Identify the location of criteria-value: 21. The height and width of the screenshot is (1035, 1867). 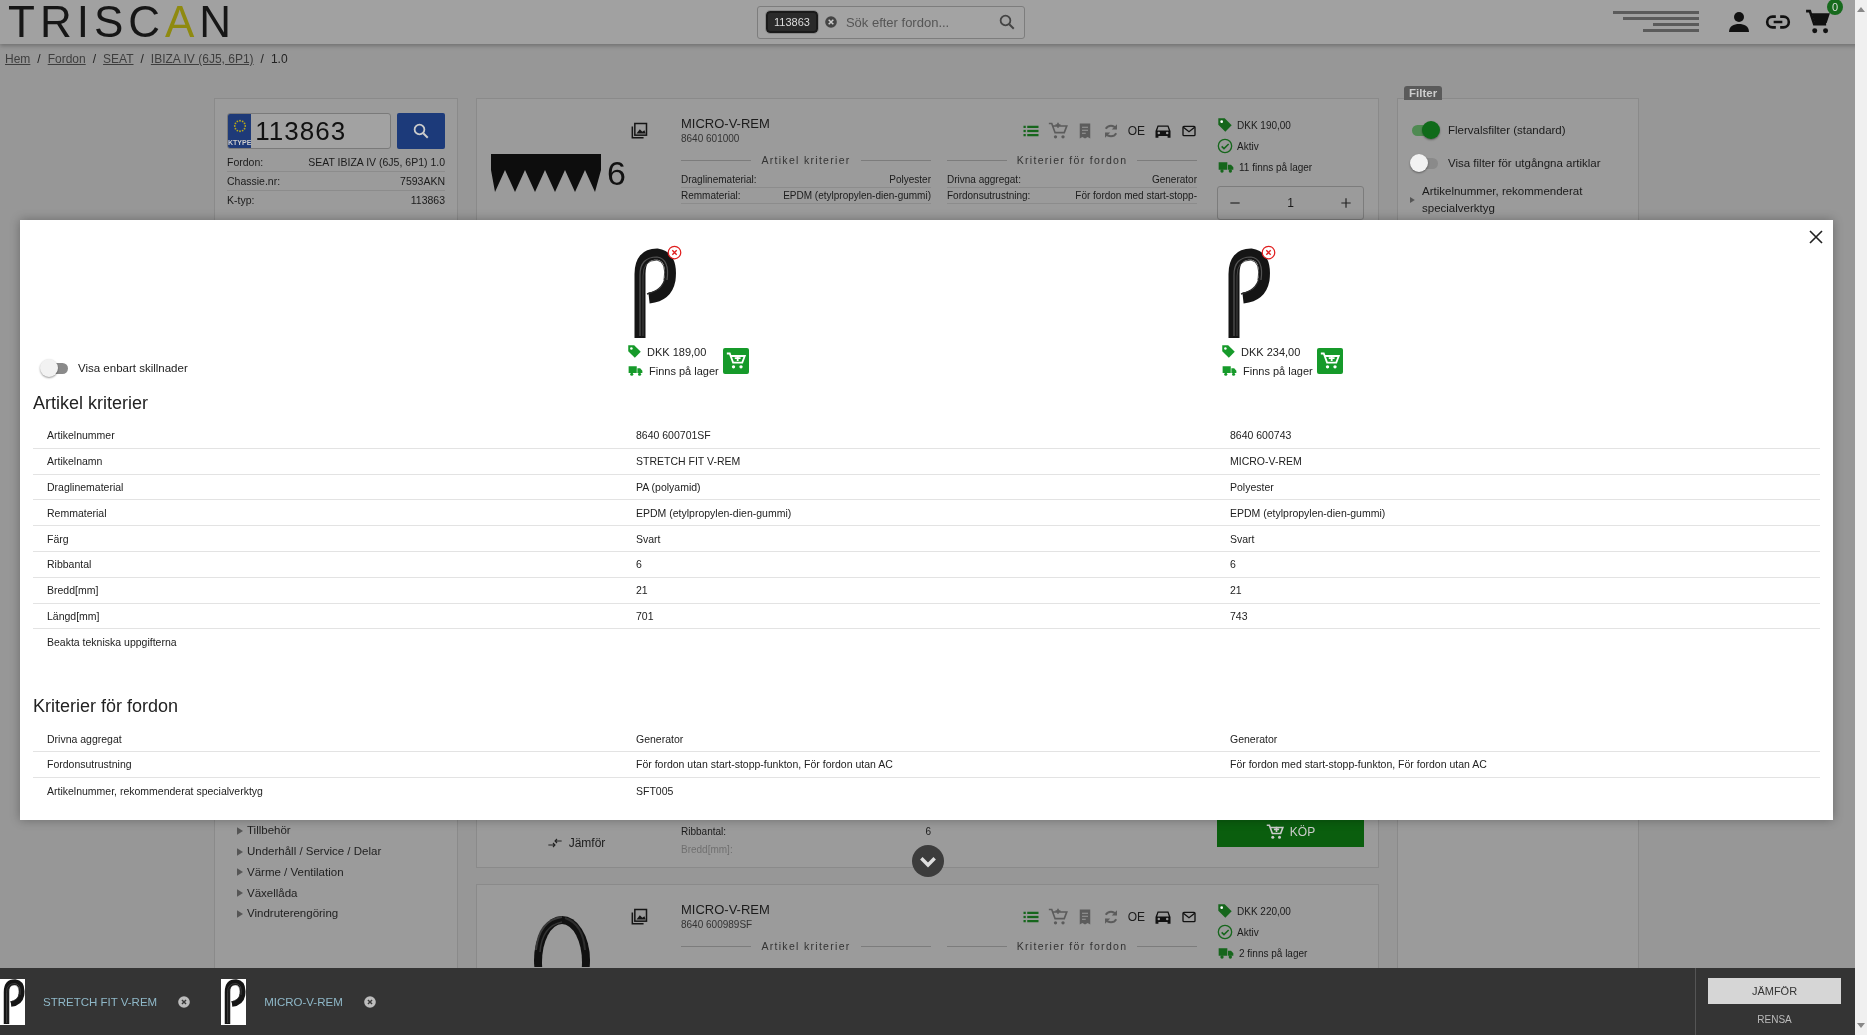
(642, 590).